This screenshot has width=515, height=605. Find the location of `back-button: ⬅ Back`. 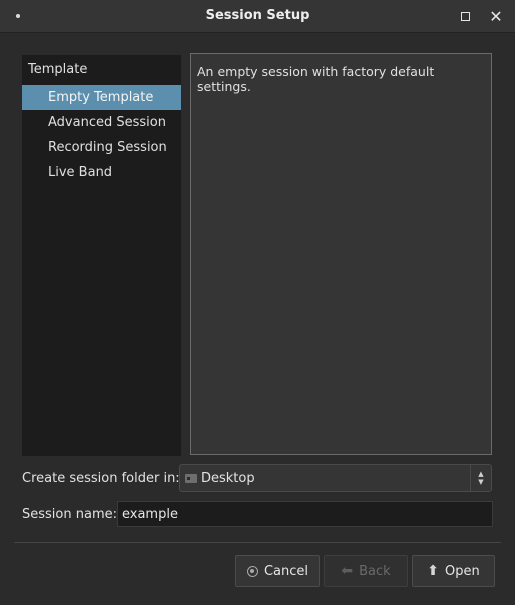

back-button: ⬅ Back is located at coordinates (366, 571).